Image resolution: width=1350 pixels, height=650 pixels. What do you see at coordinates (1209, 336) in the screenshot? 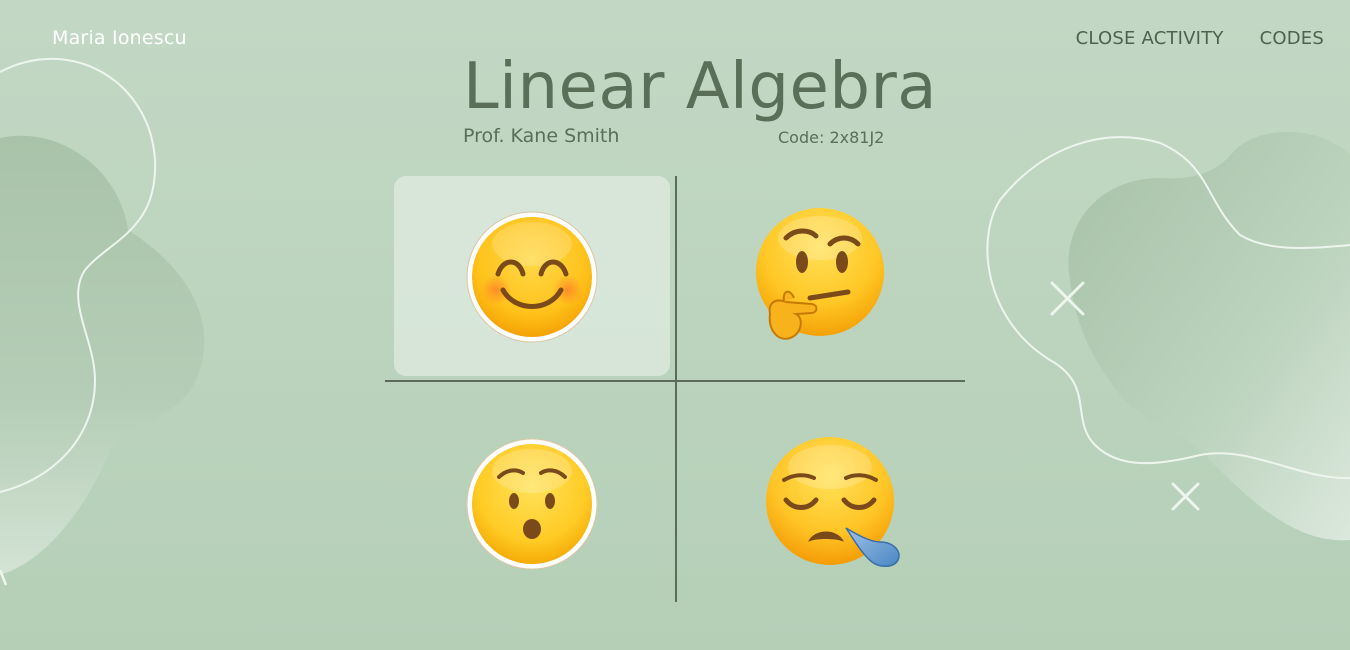
I see `right-blob` at bounding box center [1209, 336].